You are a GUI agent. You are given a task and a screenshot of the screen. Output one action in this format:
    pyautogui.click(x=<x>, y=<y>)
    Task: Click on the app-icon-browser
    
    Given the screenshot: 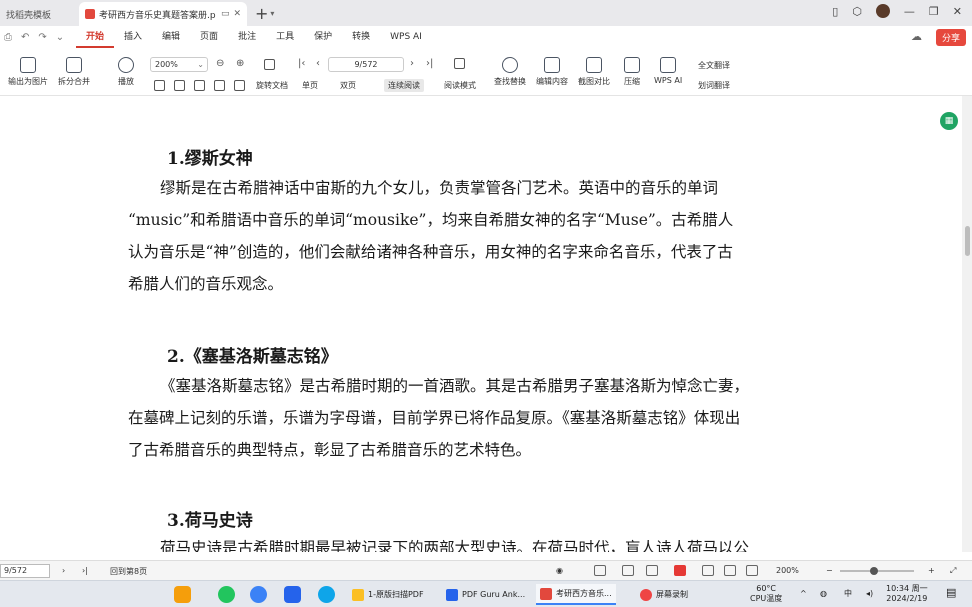 What is the action you would take?
    pyautogui.click(x=226, y=594)
    